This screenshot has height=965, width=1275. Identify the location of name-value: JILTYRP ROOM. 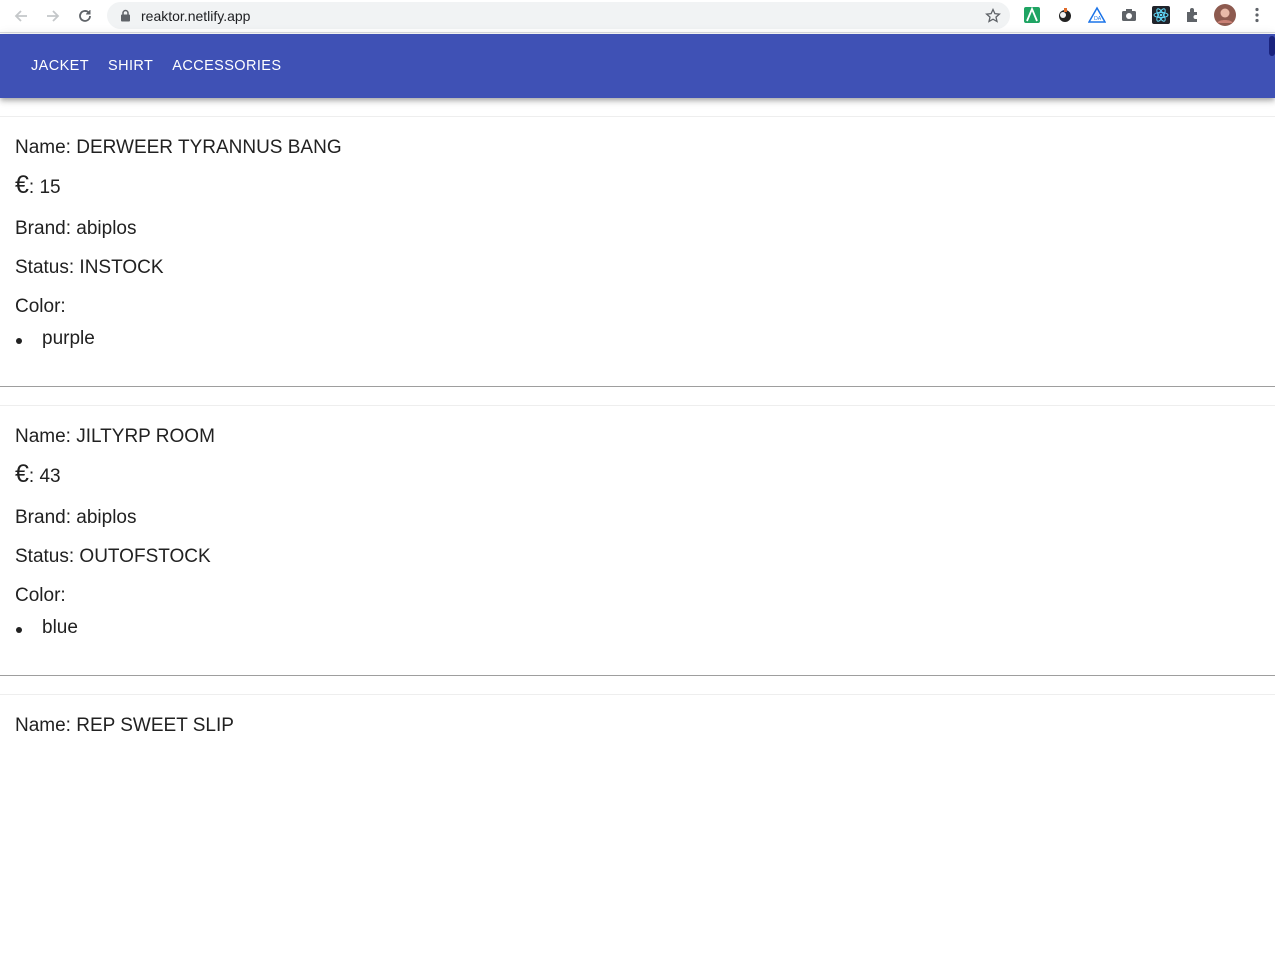
(145, 436).